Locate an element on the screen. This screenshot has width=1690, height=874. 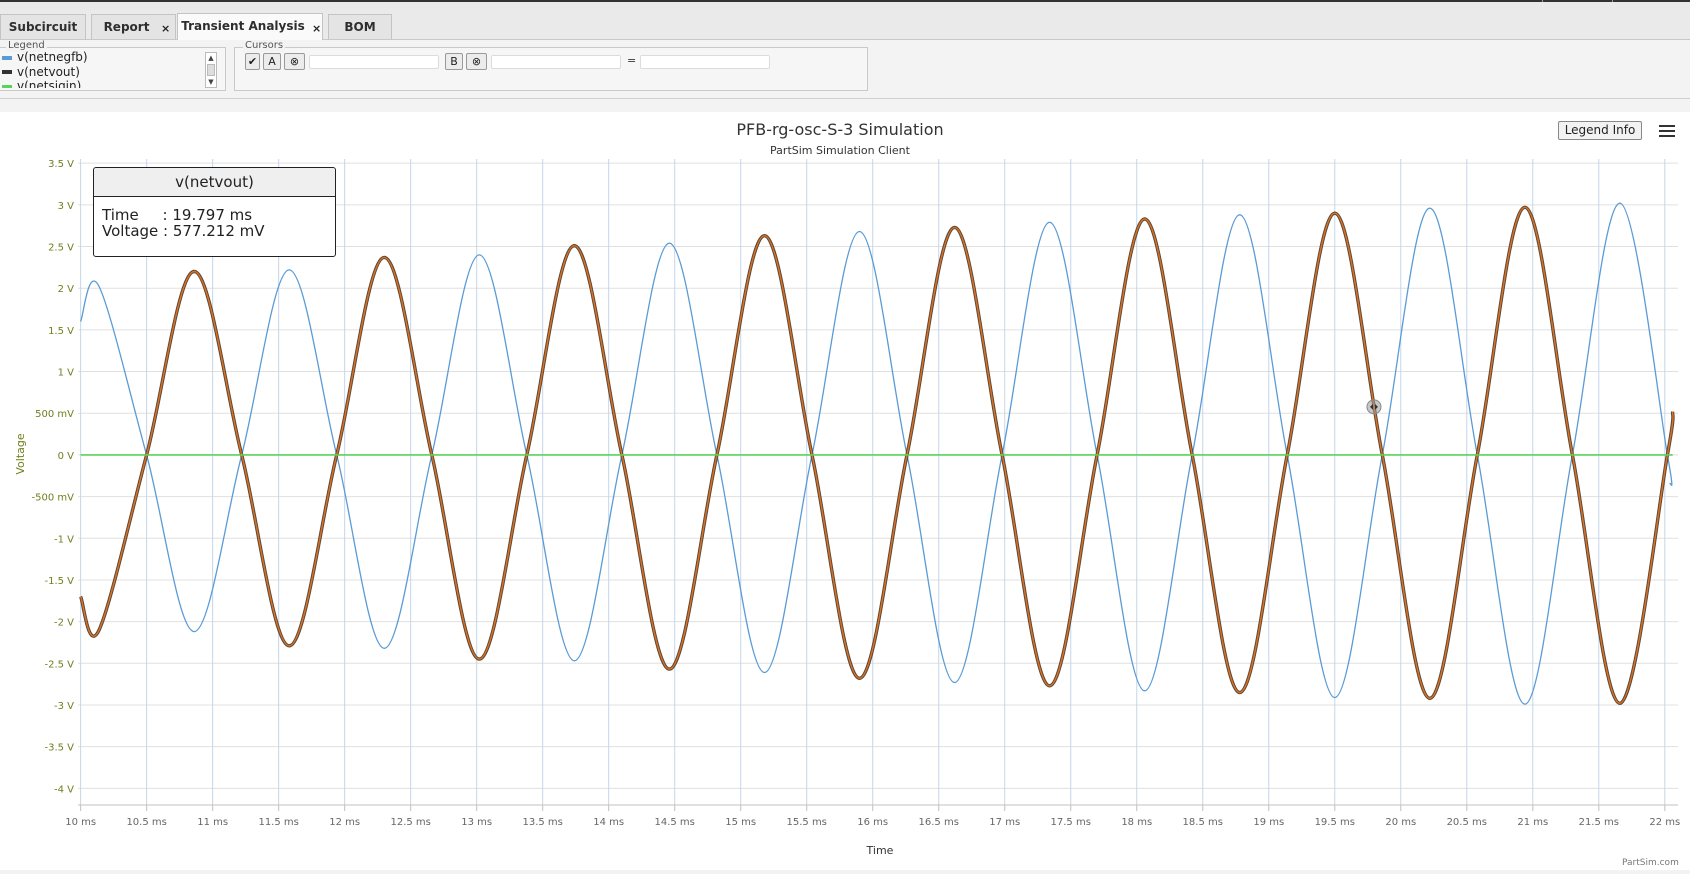
legend-item-netsigin: v(netsigin) is located at coordinates (104, 83).